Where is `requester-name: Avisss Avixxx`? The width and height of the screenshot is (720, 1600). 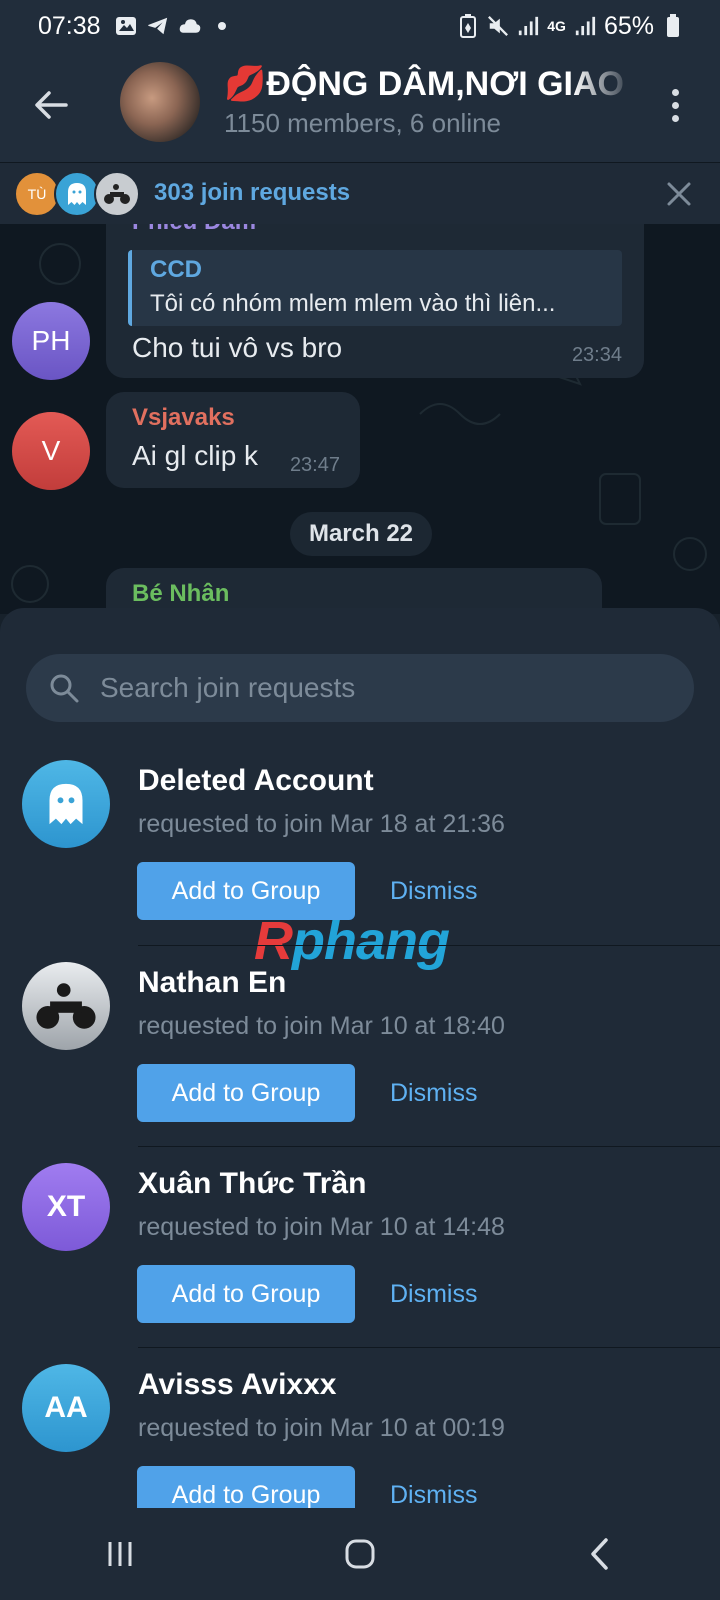 requester-name: Avisss Avixxx is located at coordinates (237, 1384).